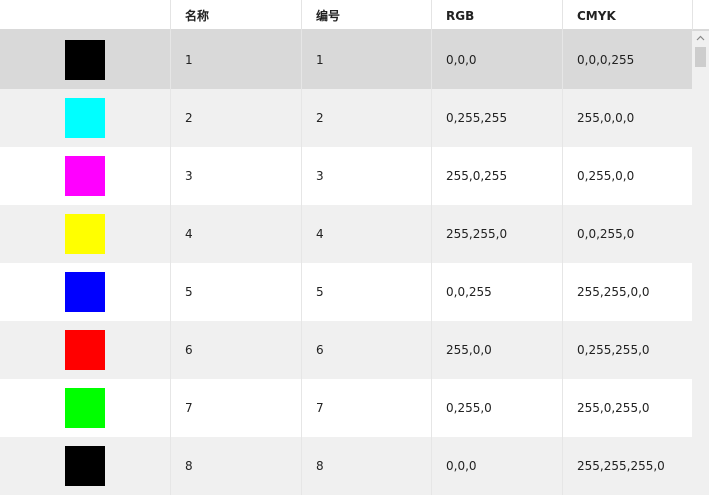 This screenshot has height=495, width=709. Describe the element at coordinates (497, 292) in the screenshot. I see `rgb-cell: 0,0,255` at that location.